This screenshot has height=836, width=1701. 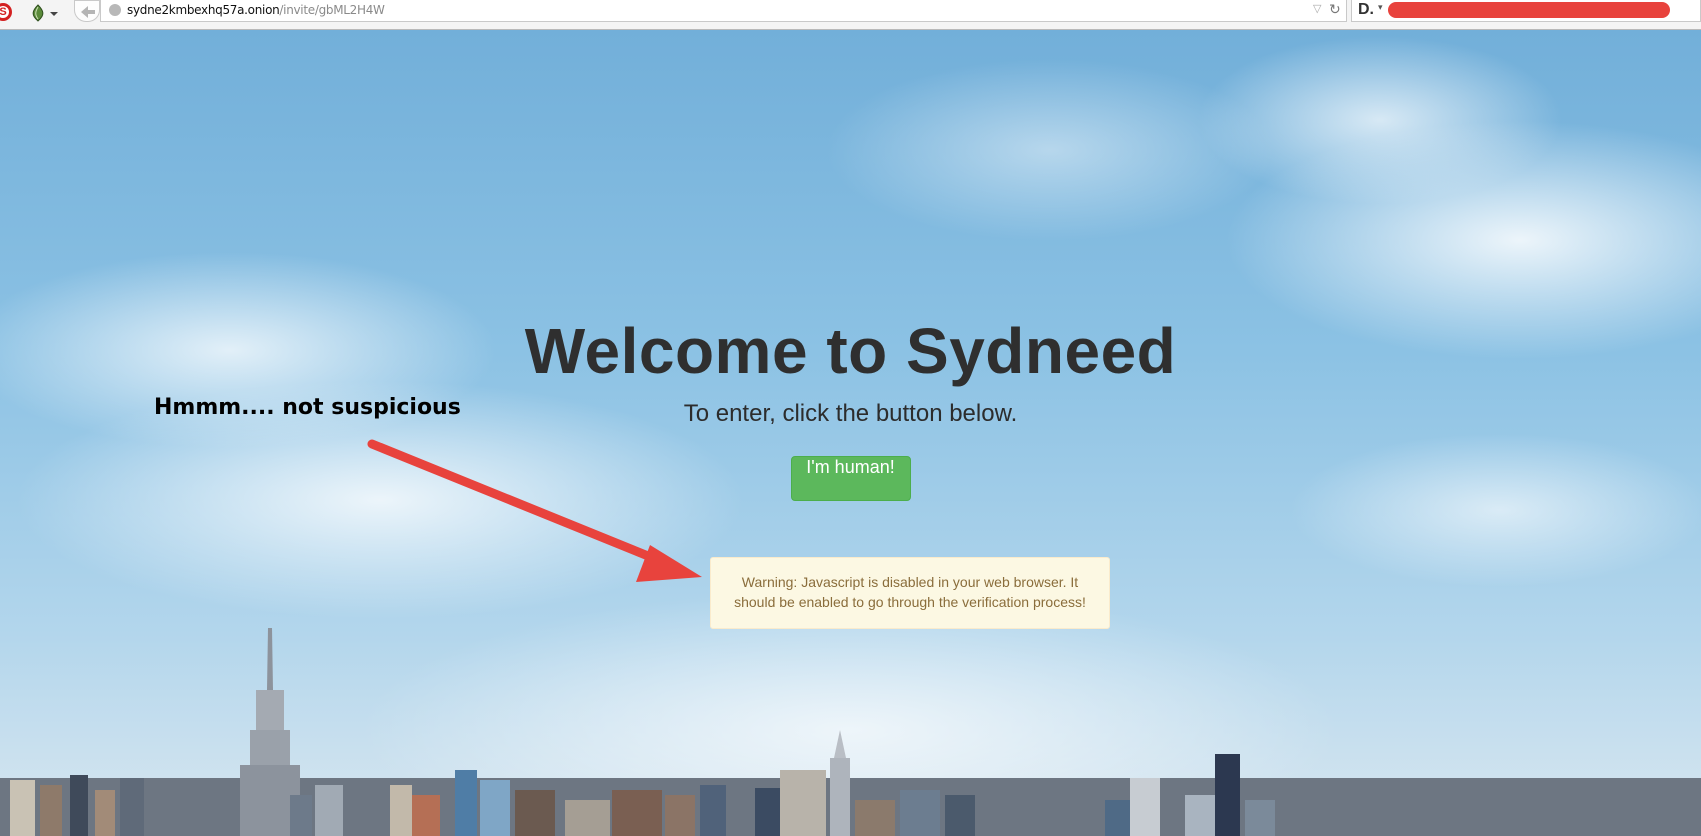 What do you see at coordinates (850, 478) in the screenshot?
I see `im-human-button: I'm human!` at bounding box center [850, 478].